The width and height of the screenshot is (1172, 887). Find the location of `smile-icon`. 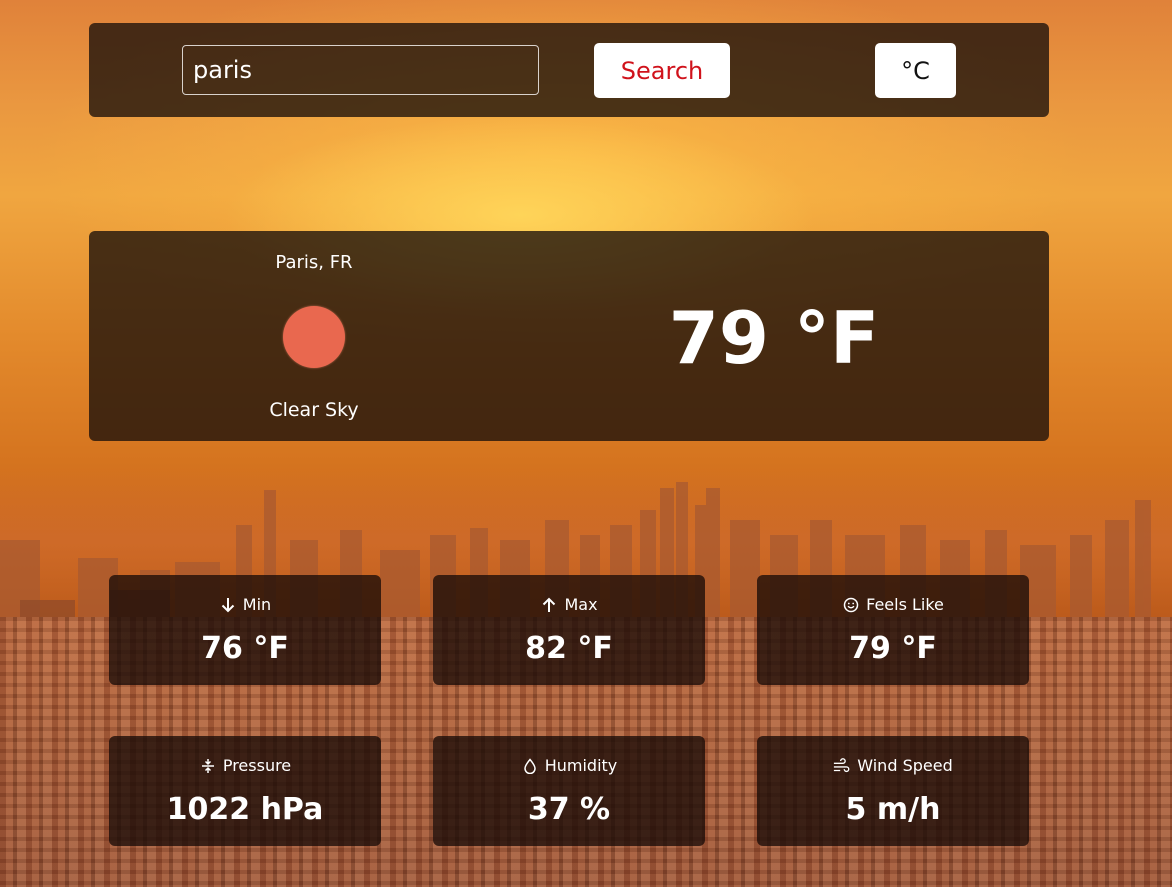

smile-icon is located at coordinates (851, 605).